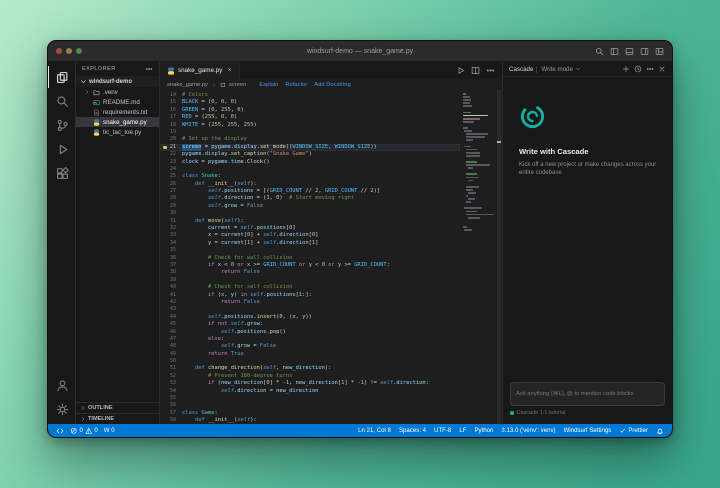 The image size is (720, 488). I want to click on code-line: 55, so click(310, 398).